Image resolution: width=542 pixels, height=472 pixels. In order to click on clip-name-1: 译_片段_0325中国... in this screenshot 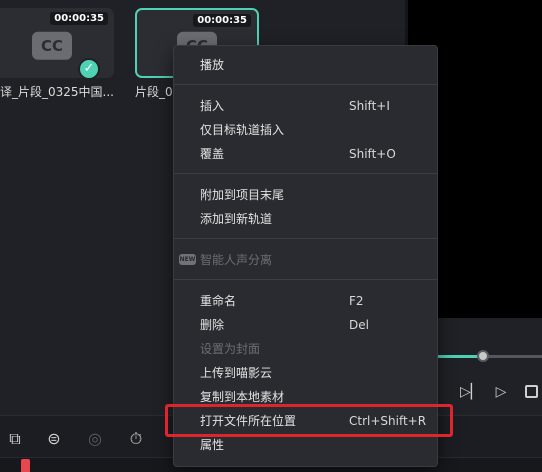, I will do `click(57, 92)`.